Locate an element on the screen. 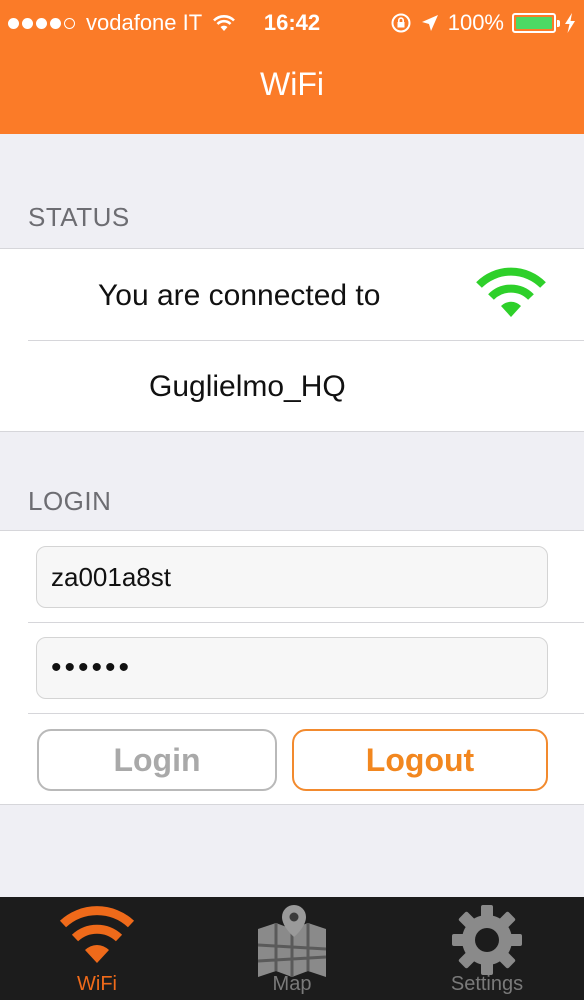 Image resolution: width=584 pixels, height=1000 pixels. tab-label-map: Map is located at coordinates (292, 984).